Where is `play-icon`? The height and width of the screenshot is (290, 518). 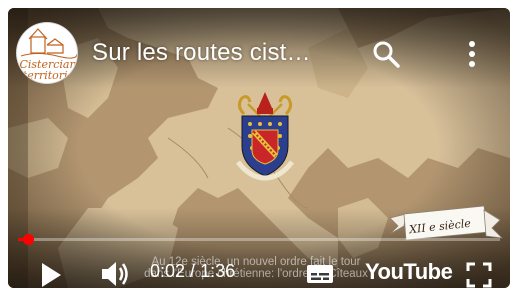
play-icon is located at coordinates (51, 275).